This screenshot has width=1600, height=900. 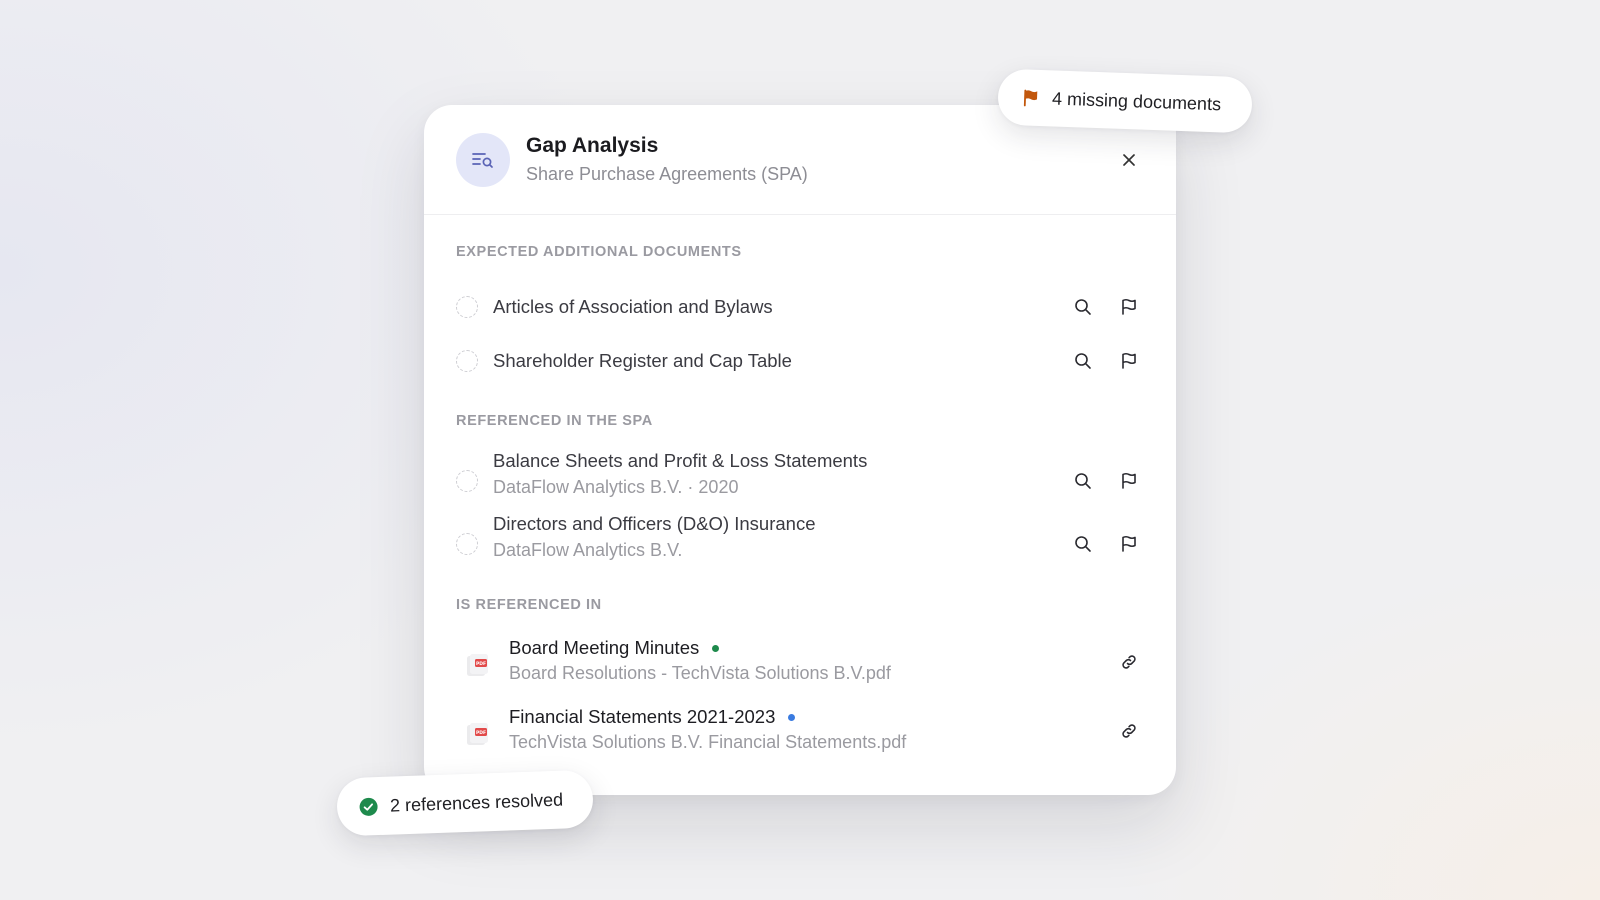 What do you see at coordinates (633, 306) in the screenshot?
I see `document-title: Articles of Association and Bylaws` at bounding box center [633, 306].